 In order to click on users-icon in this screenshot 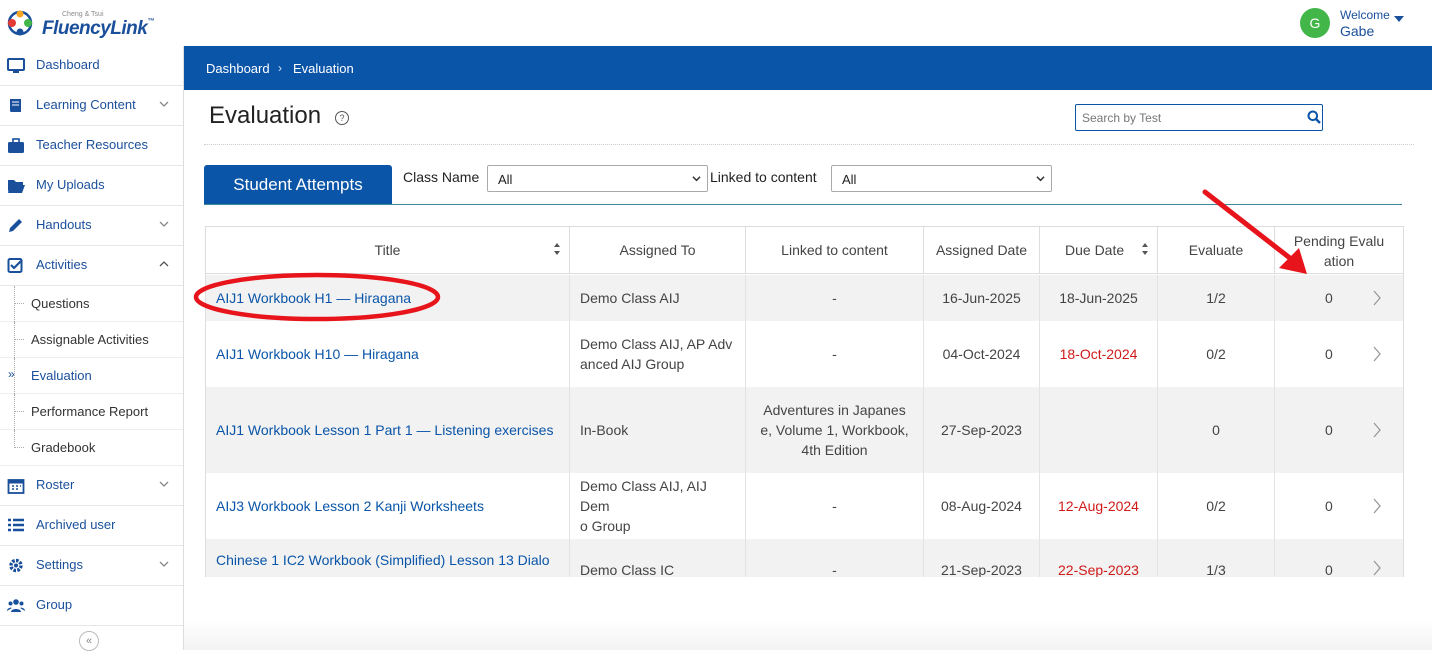, I will do `click(16, 605)`.